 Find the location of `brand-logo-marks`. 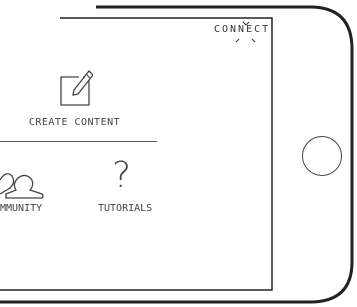

brand-logo-marks is located at coordinates (245, 32).